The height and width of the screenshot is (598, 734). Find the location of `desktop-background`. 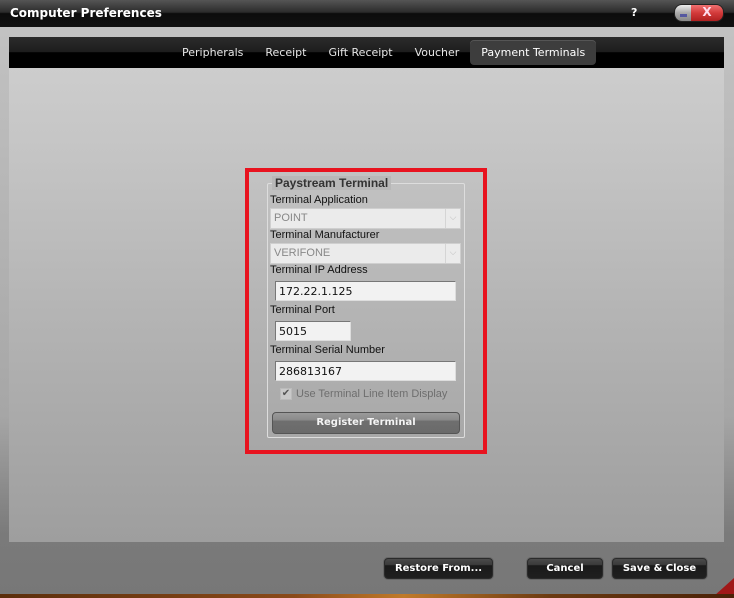

desktop-background is located at coordinates (367, 596).